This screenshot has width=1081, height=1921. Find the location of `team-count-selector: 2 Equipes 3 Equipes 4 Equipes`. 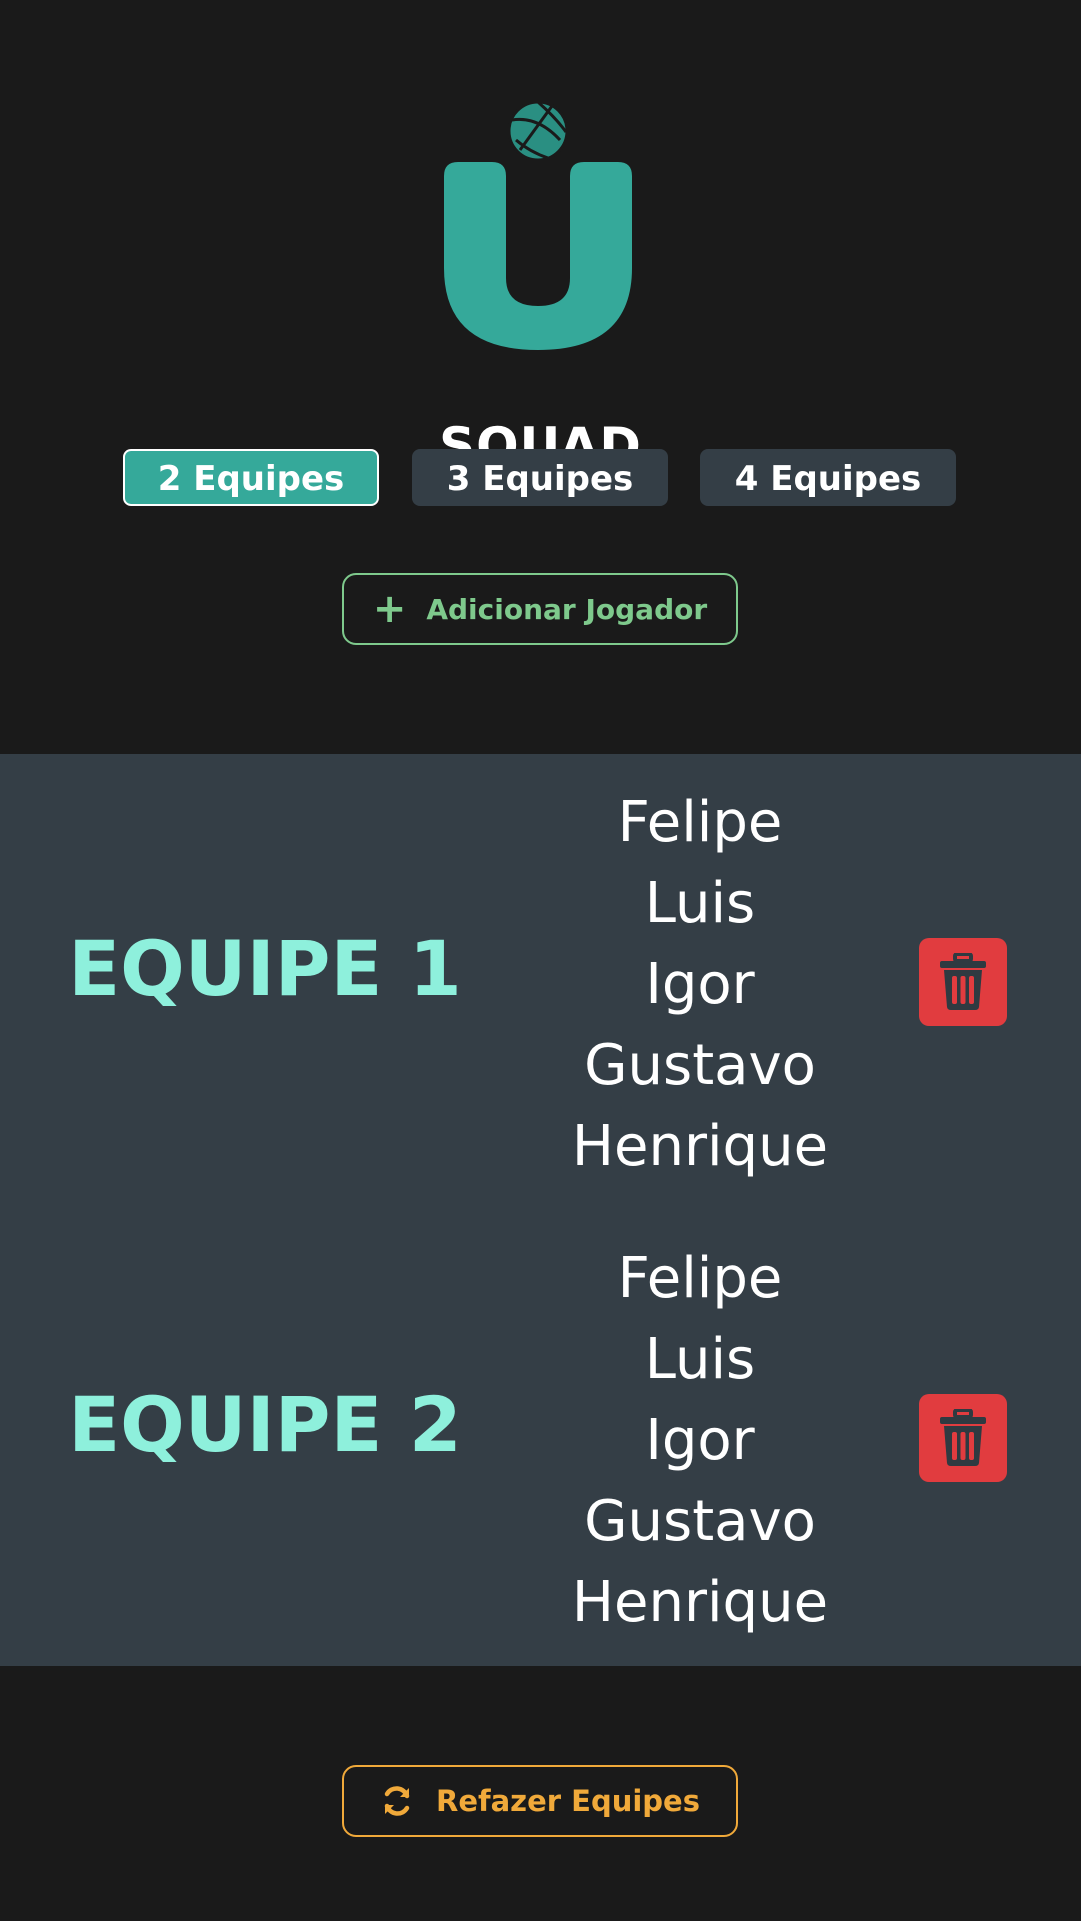

team-count-selector: 2 Equipes 3 Equipes 4 Equipes is located at coordinates (540, 477).